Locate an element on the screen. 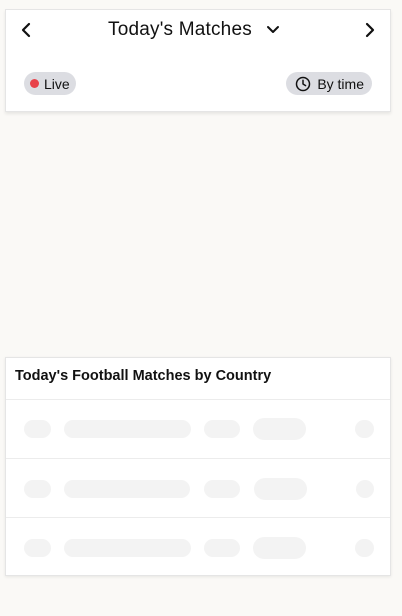 This screenshot has height=616, width=402. next-day-button is located at coordinates (370, 30).